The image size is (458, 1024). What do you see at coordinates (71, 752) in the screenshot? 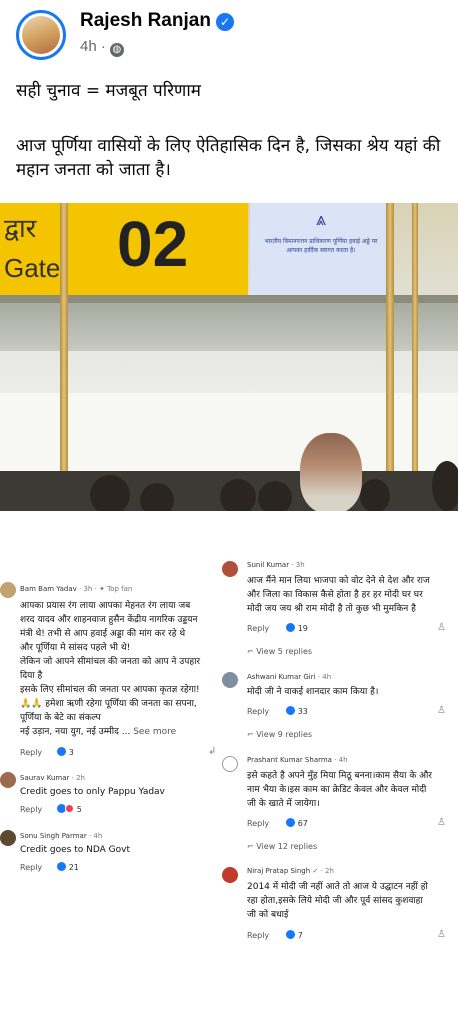
I see `reaction-count: 3` at bounding box center [71, 752].